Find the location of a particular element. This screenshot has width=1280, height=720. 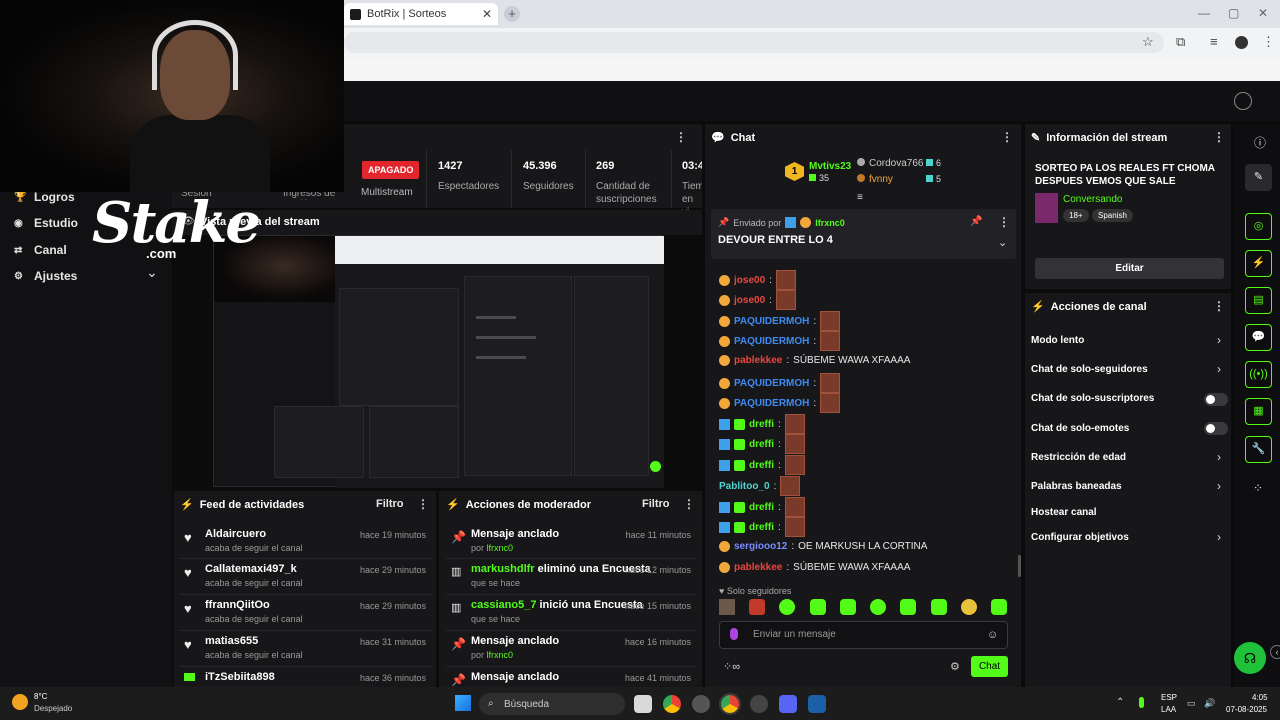

chat-settings-icon: ⚙ is located at coordinates (955, 666).